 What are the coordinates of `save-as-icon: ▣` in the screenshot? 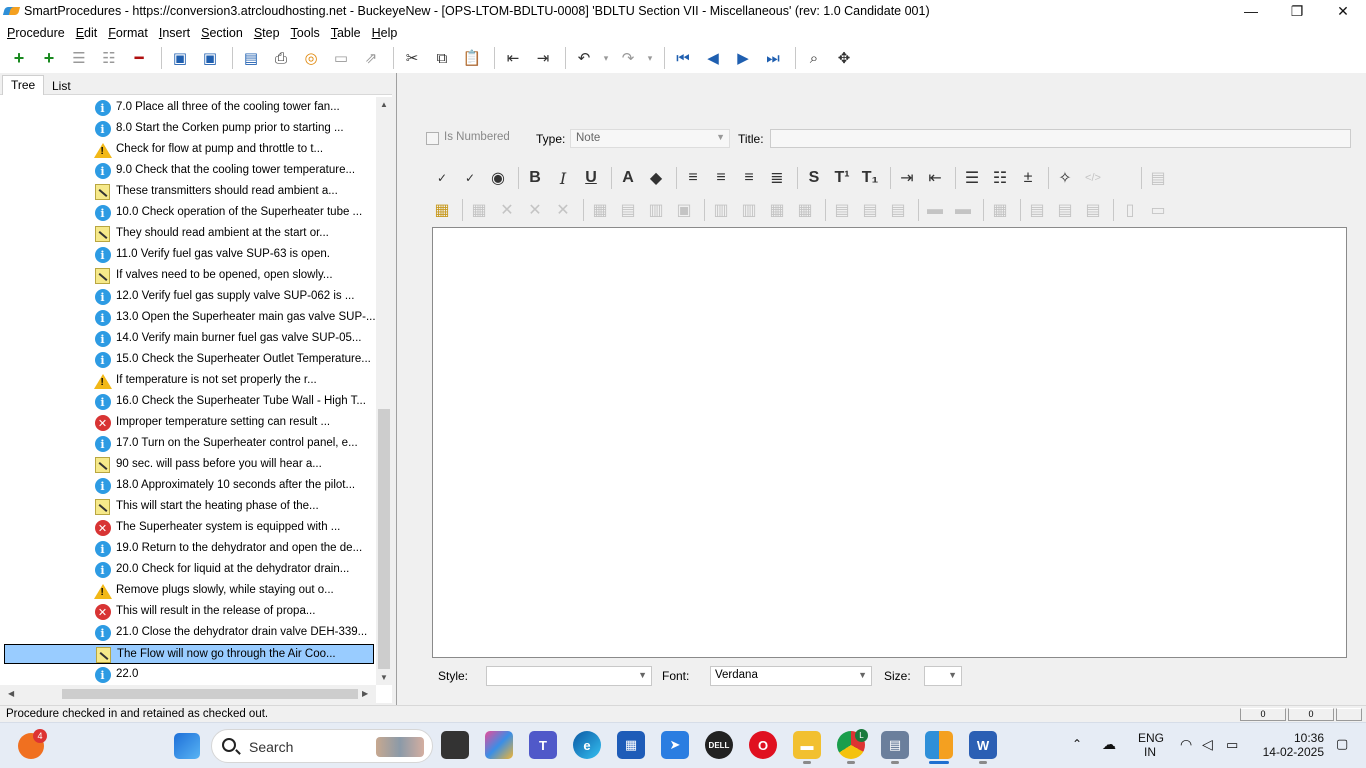 It's located at (210, 58).